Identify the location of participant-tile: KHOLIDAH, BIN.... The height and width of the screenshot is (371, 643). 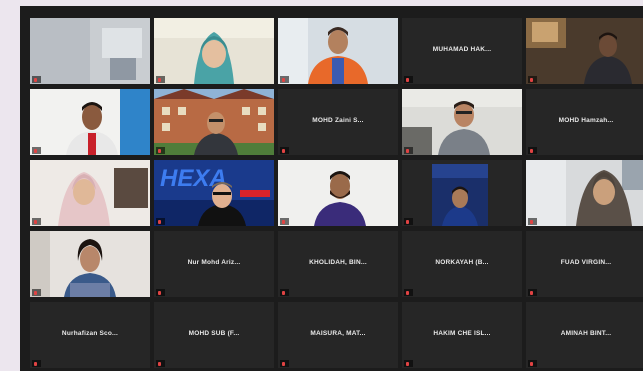
(338, 264).